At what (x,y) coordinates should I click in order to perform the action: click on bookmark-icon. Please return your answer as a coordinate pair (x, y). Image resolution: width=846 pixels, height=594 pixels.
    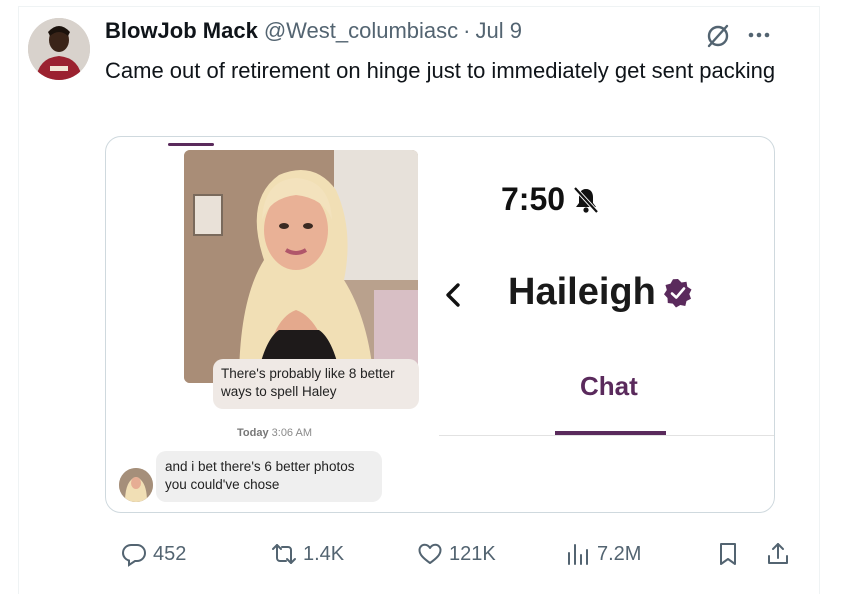
    Looking at the image, I should click on (728, 554).